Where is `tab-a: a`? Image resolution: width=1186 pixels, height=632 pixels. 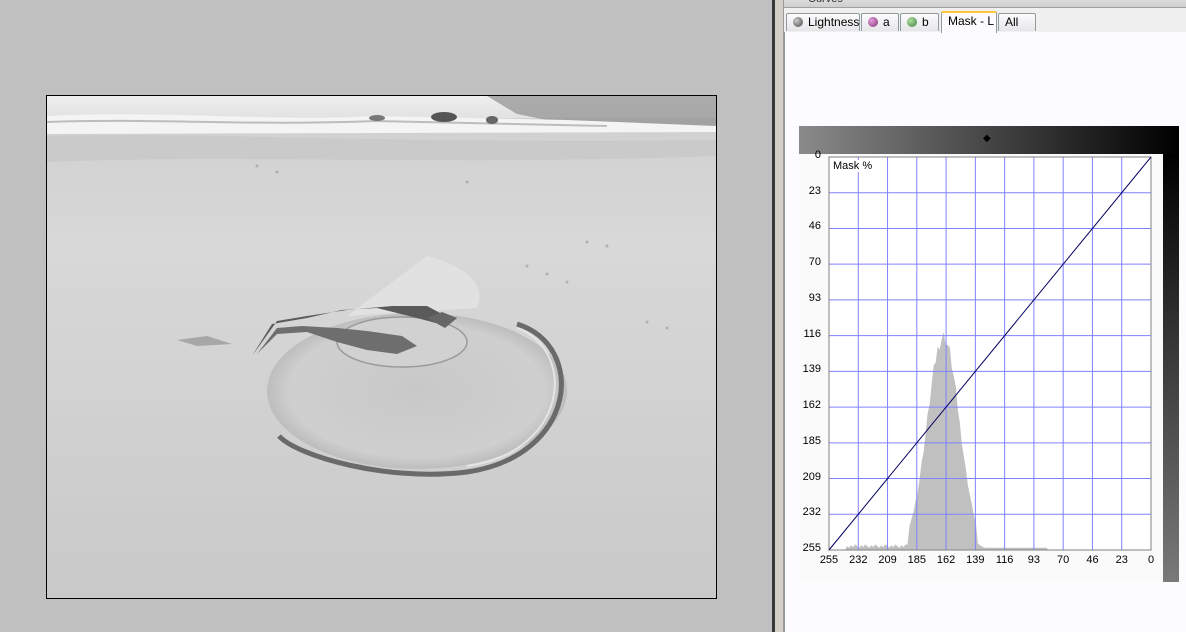
tab-a: a is located at coordinates (880, 22).